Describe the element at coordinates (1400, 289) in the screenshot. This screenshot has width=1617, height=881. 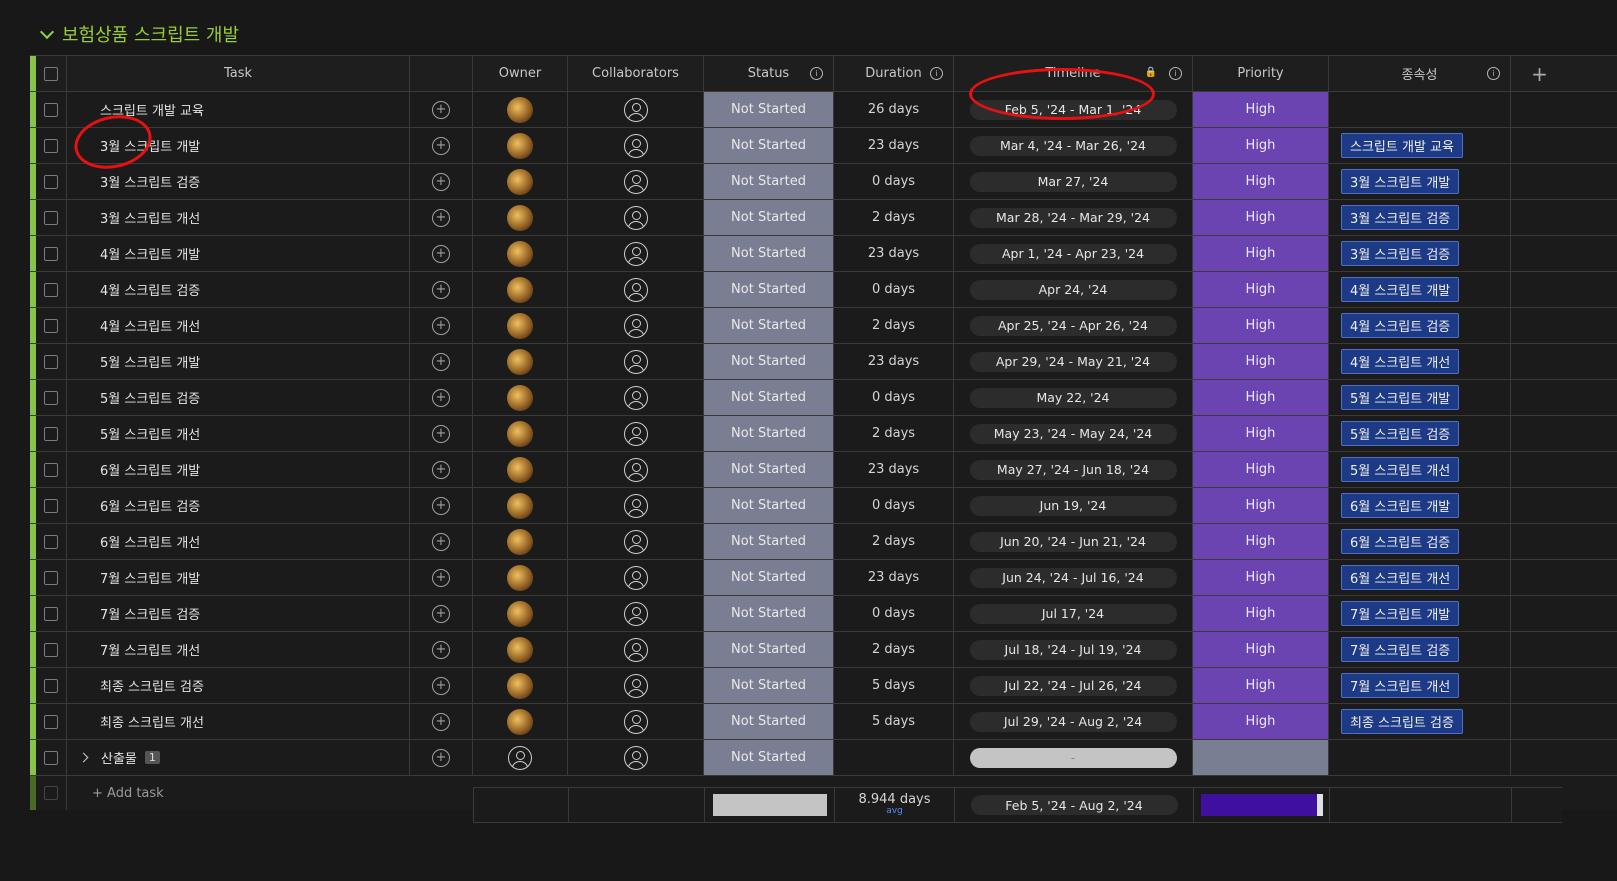
I see `dependency-tag: 4월 스크립트 개발` at that location.